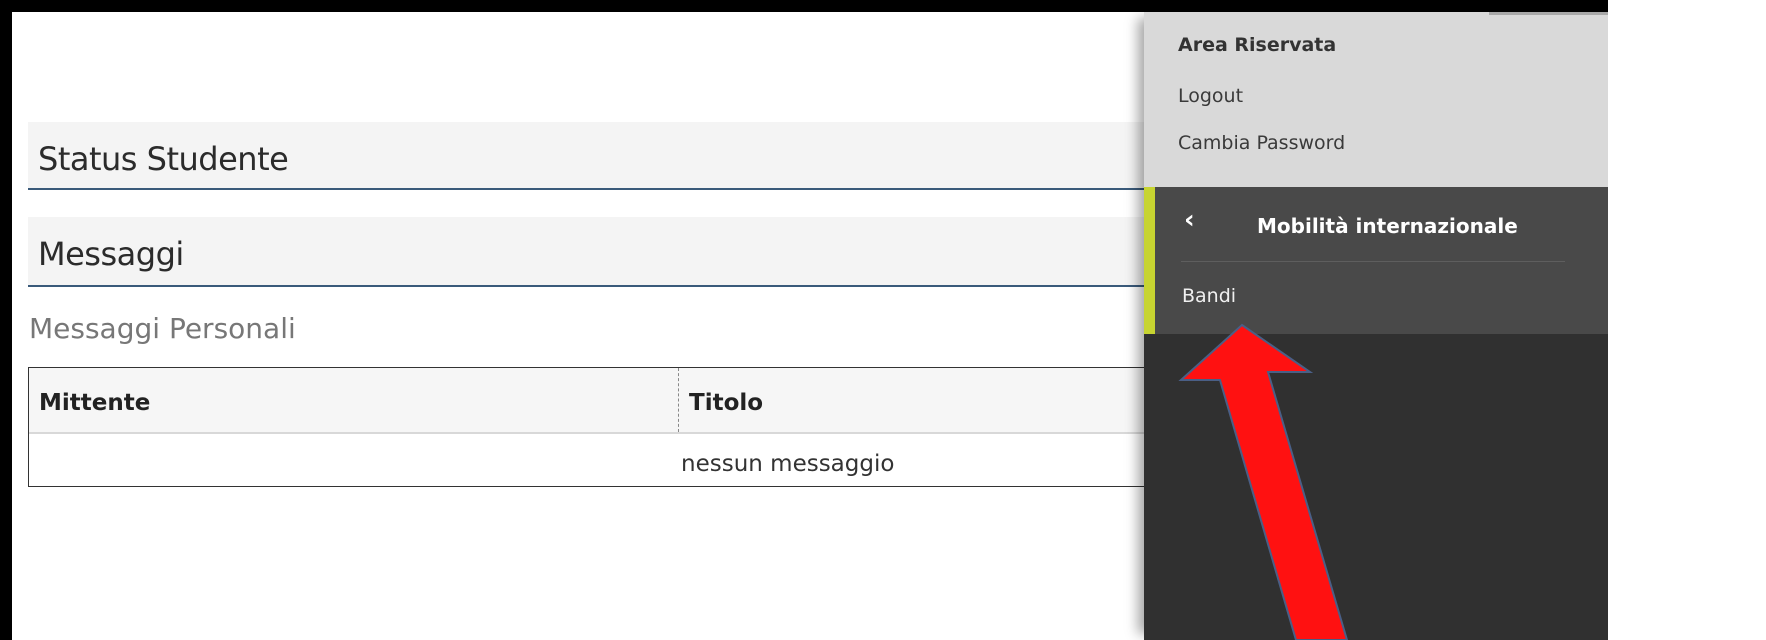  What do you see at coordinates (1387, 226) in the screenshot?
I see `submenu-title: Mobilità internazionale` at bounding box center [1387, 226].